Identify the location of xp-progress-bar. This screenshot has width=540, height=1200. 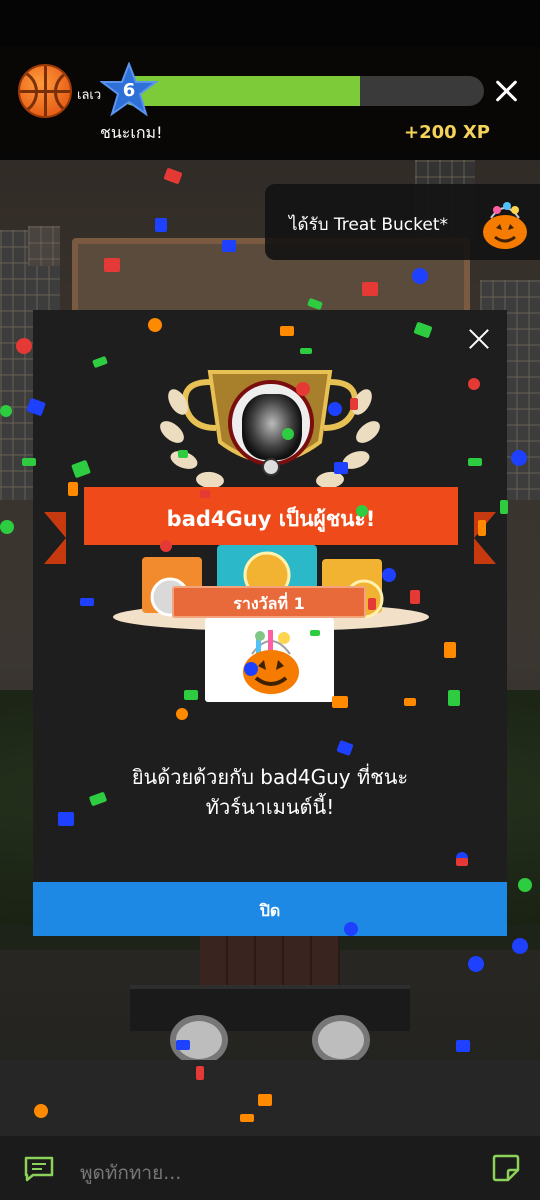
(302, 91).